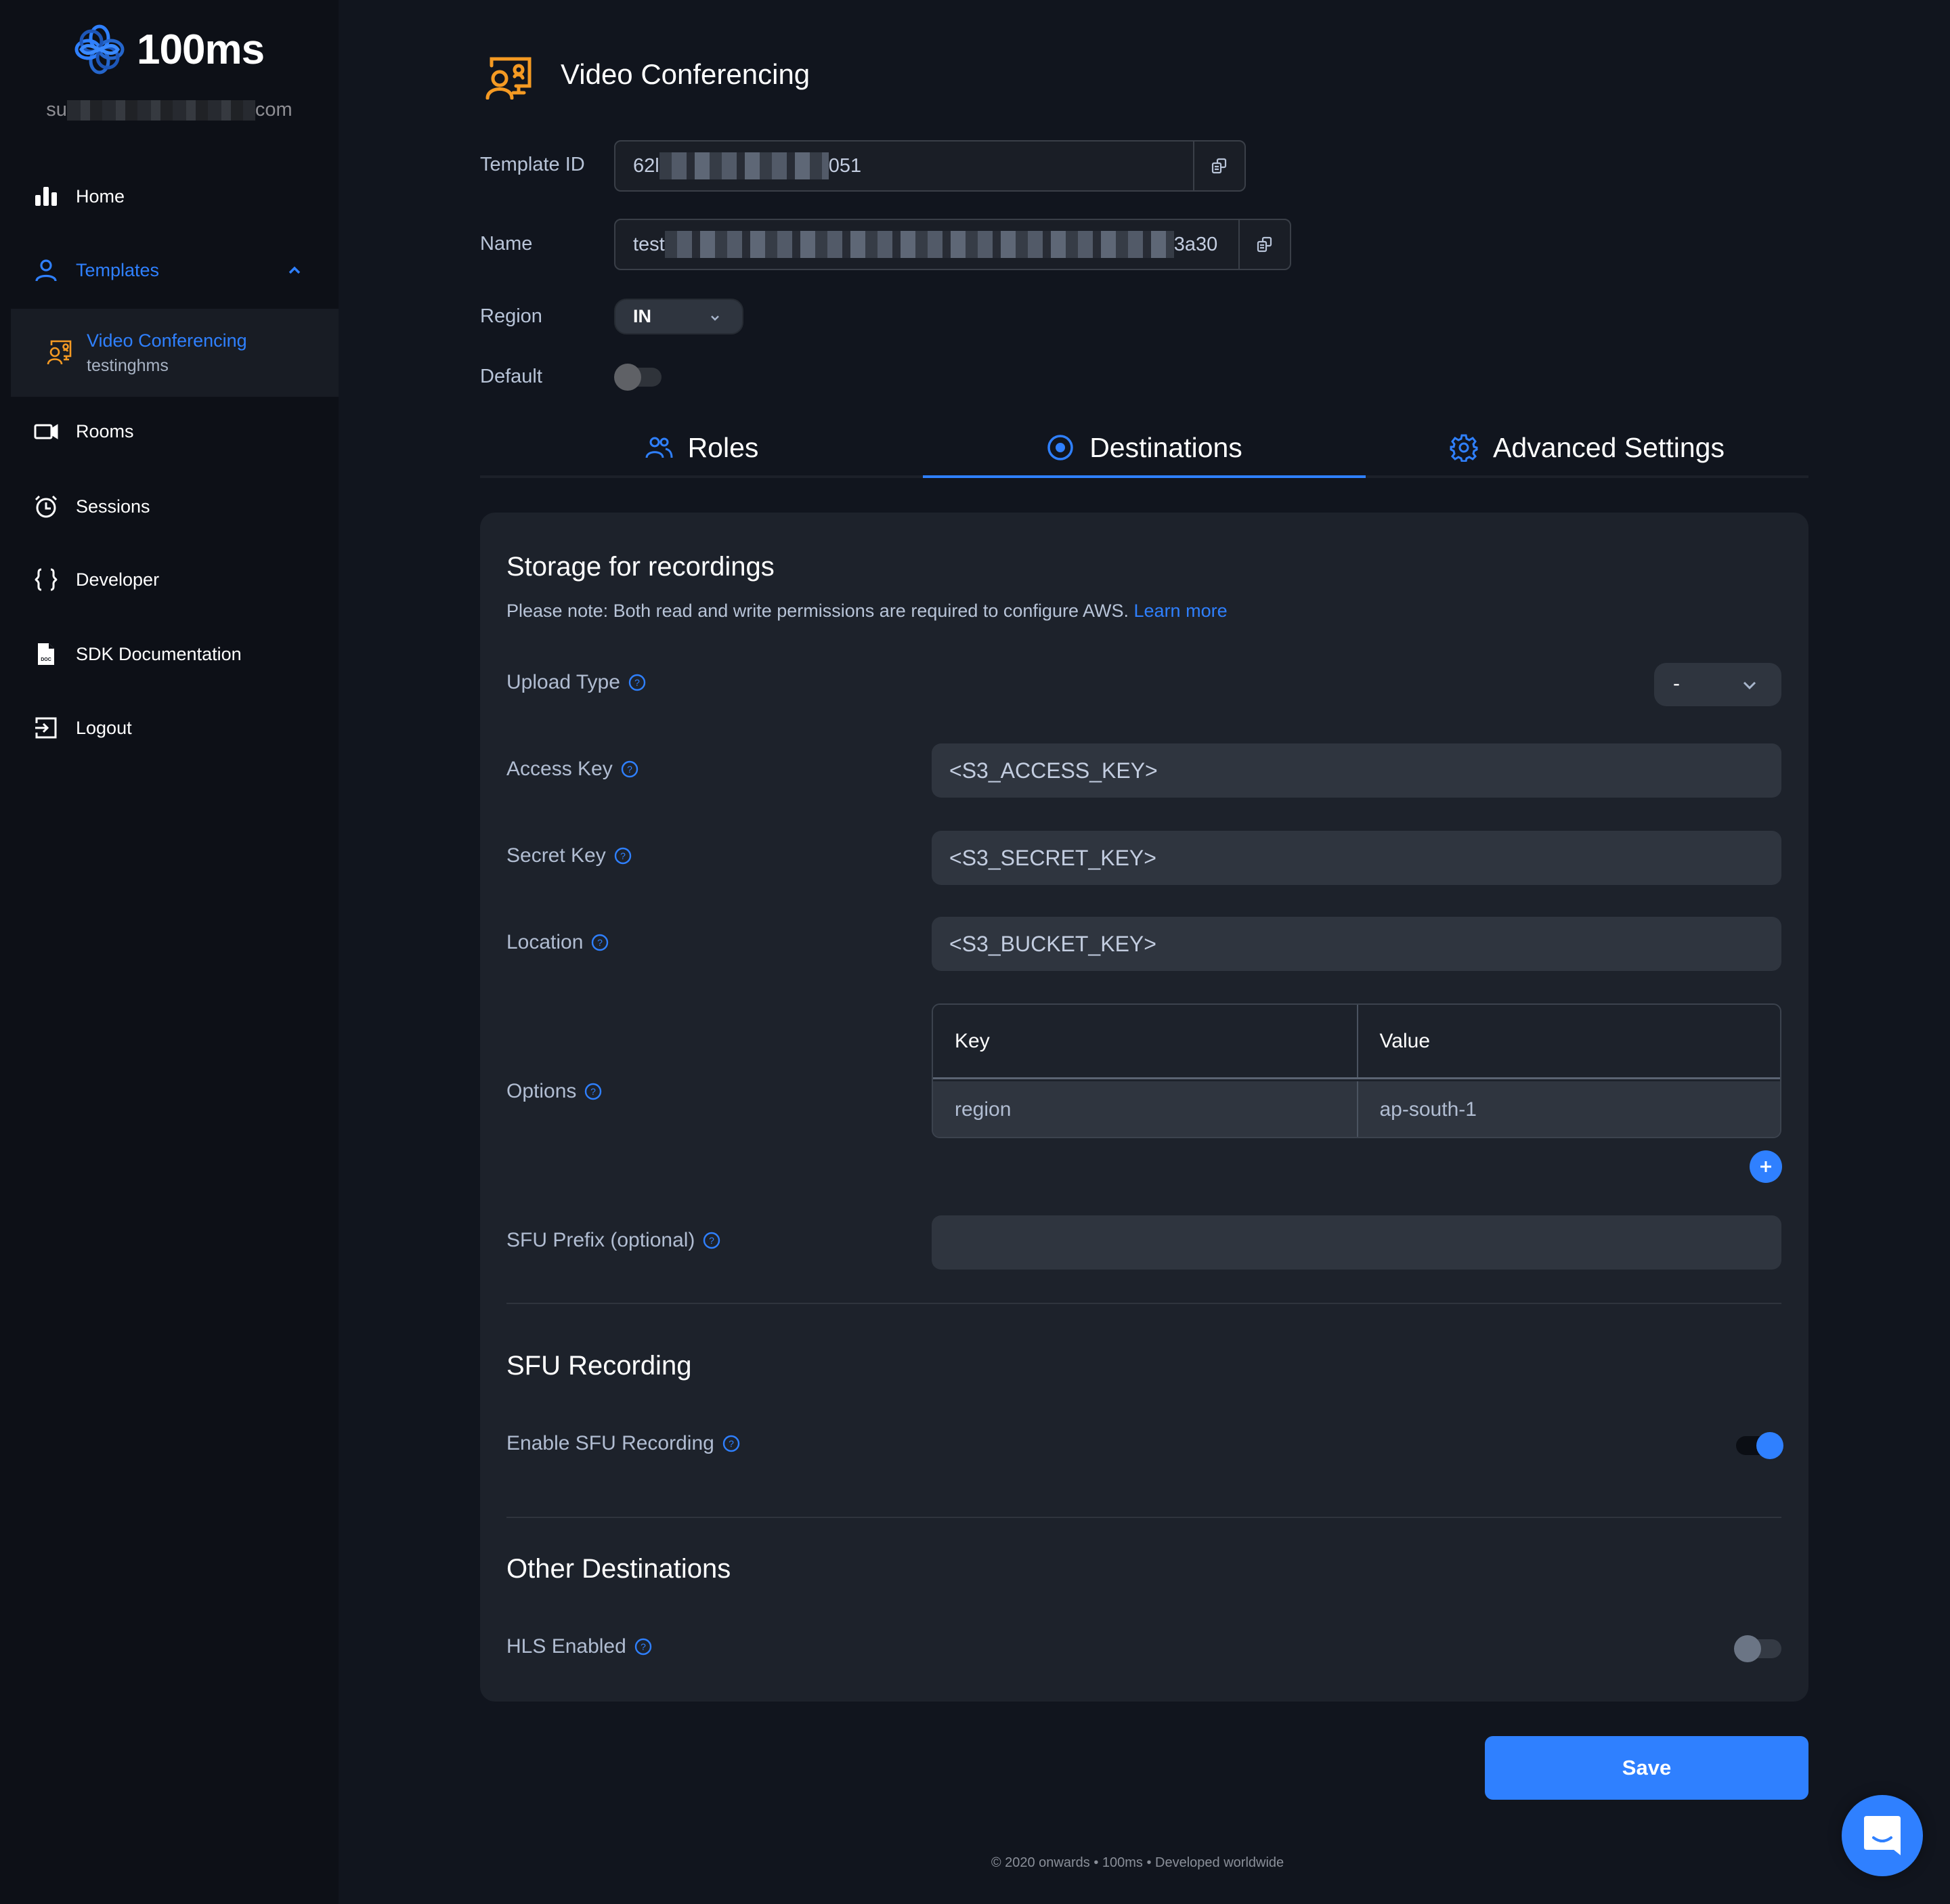 The image size is (1950, 1904). I want to click on tab-destinations: Destinations, so click(1145, 449).